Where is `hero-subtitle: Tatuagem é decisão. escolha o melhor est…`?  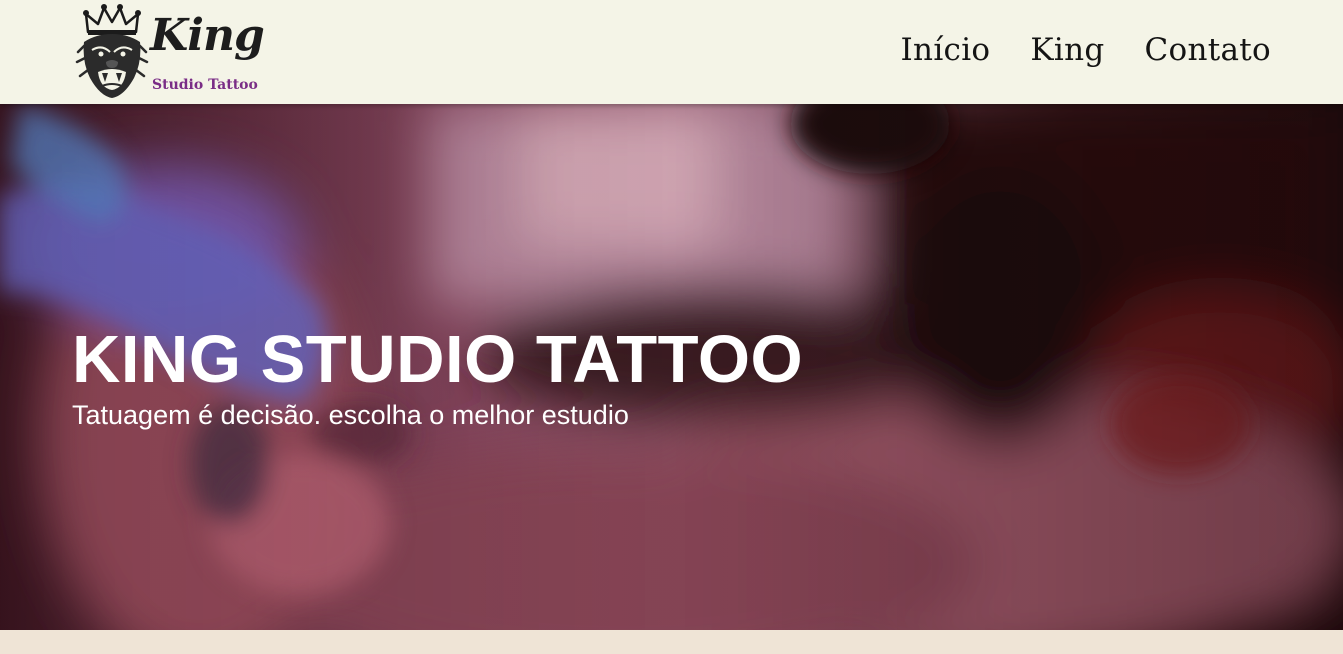
hero-subtitle: Tatuagem é decisão. escolha o melhor est… is located at coordinates (350, 415).